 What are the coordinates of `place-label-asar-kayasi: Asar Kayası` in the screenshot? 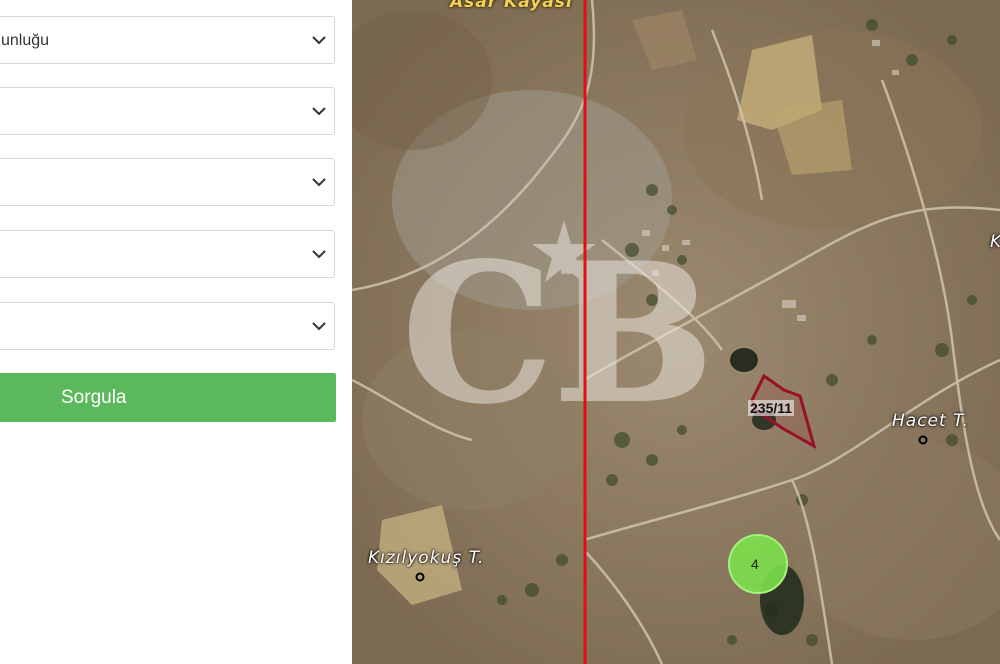 It's located at (511, 6).